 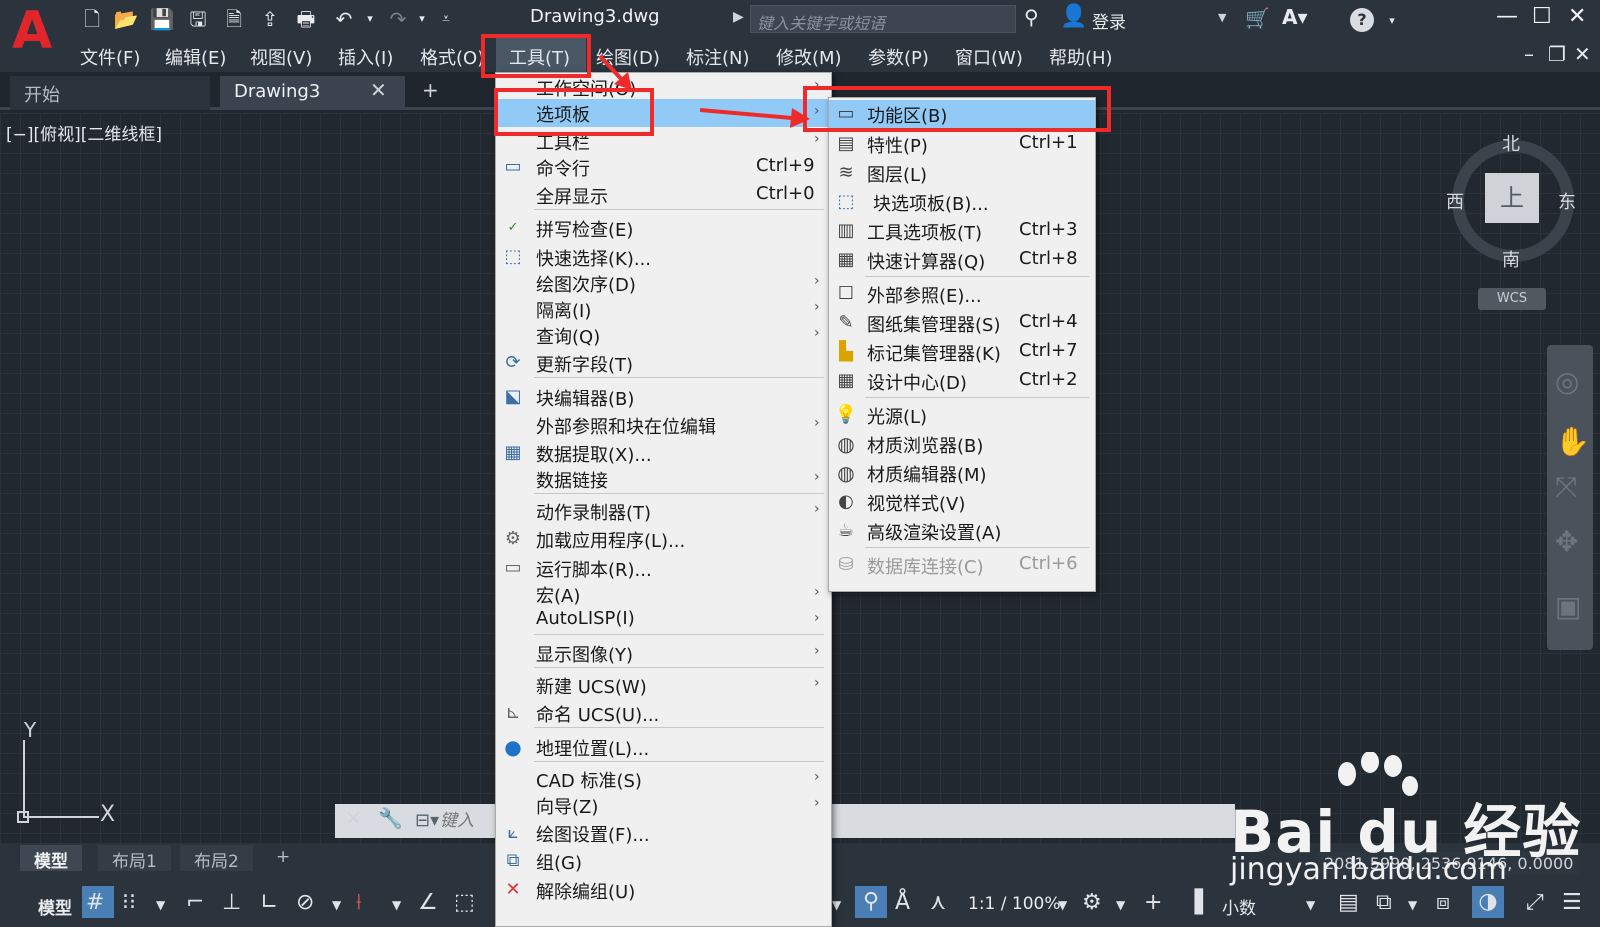 I want to click on submenu-item-layers: ≋ 图层(L), so click(x=962, y=173).